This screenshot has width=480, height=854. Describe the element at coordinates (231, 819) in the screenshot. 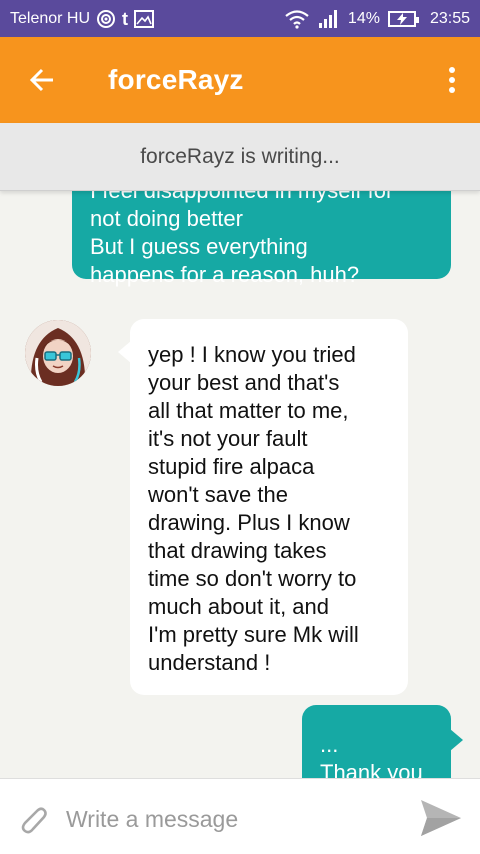

I see `message-input` at that location.